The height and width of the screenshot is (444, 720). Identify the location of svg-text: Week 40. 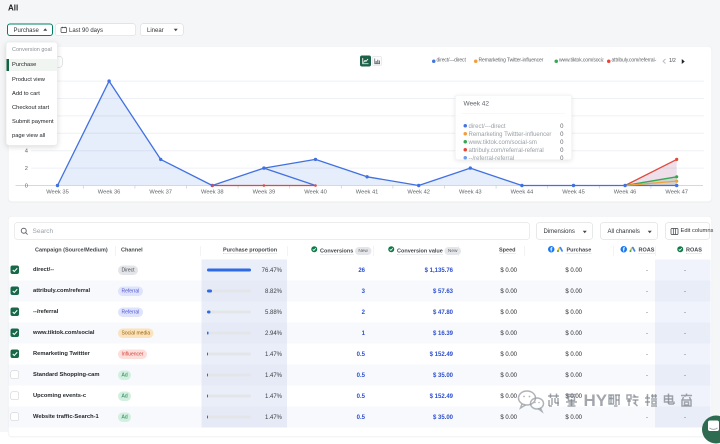
(315, 192).